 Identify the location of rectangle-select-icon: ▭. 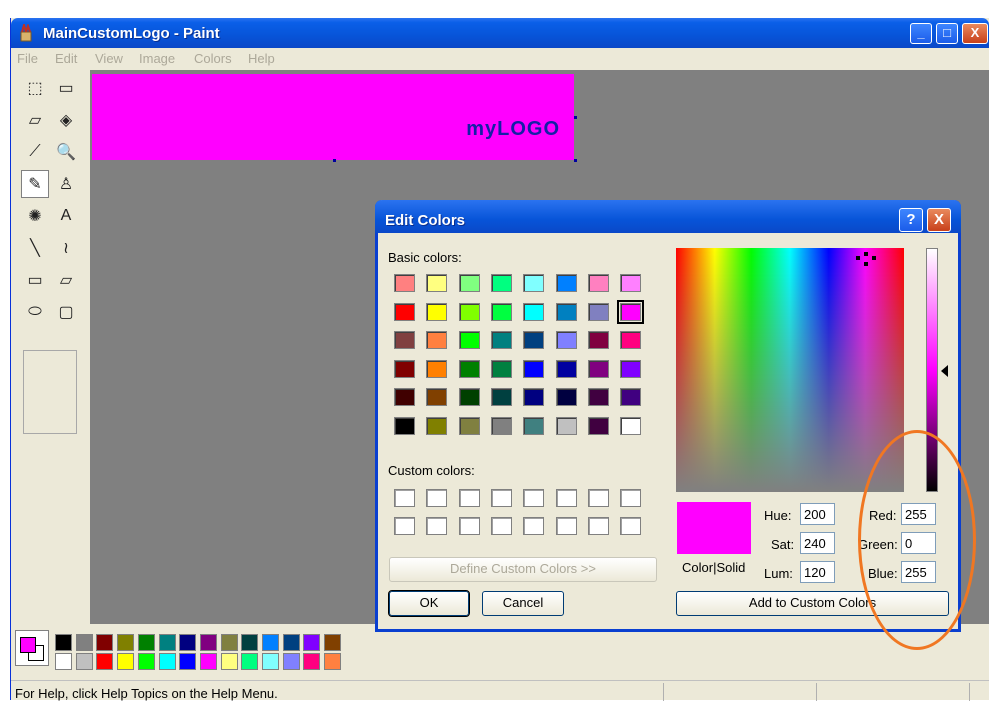
(66, 88).